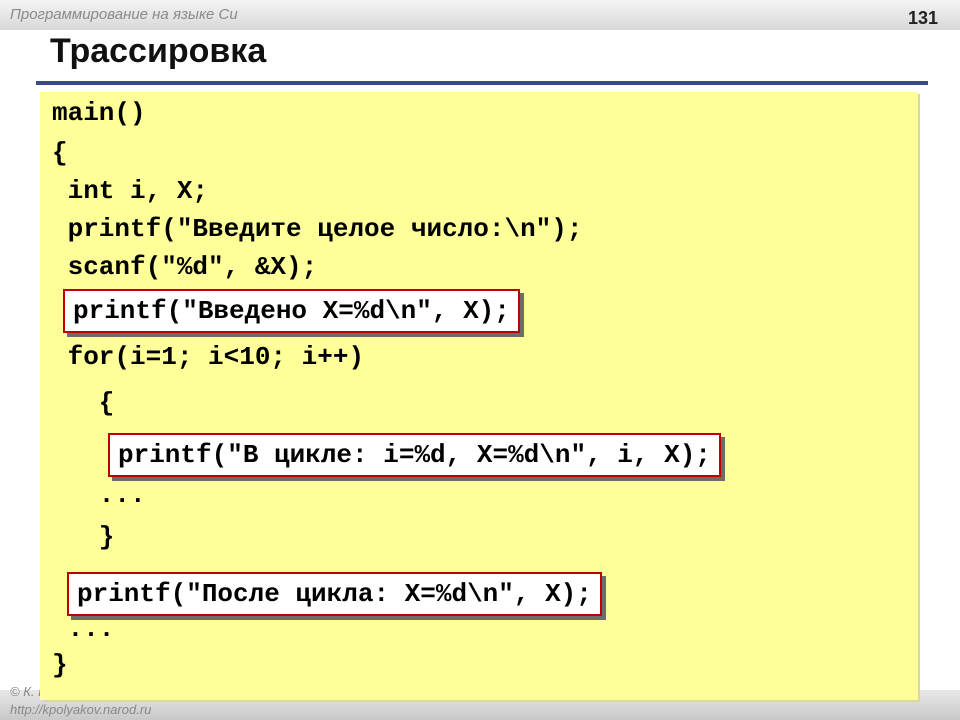 Image resolution: width=960 pixels, height=720 pixels. What do you see at coordinates (158, 51) in the screenshot?
I see `slide-title: Трассировка` at bounding box center [158, 51].